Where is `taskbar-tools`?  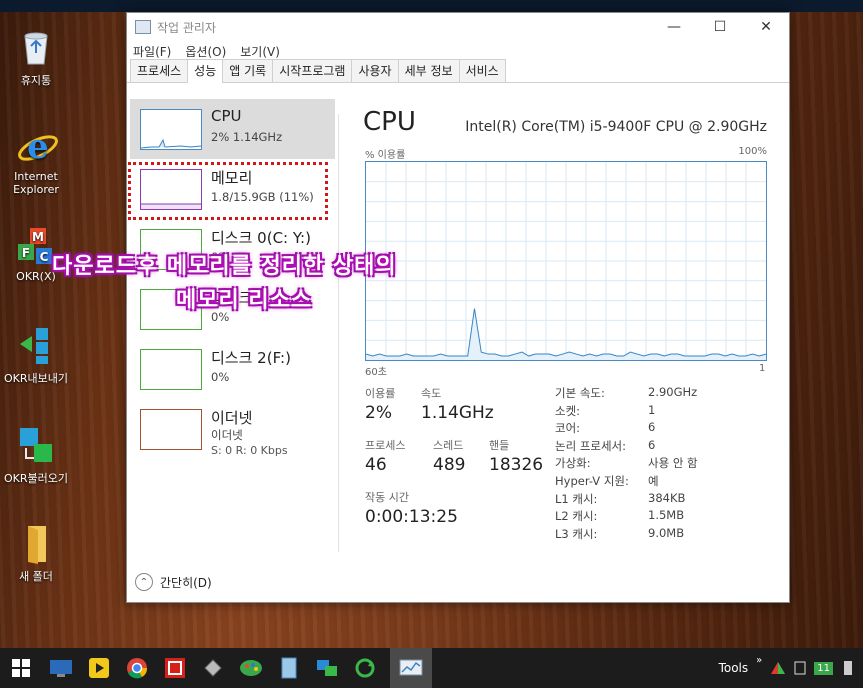 taskbar-tools is located at coordinates (213, 668).